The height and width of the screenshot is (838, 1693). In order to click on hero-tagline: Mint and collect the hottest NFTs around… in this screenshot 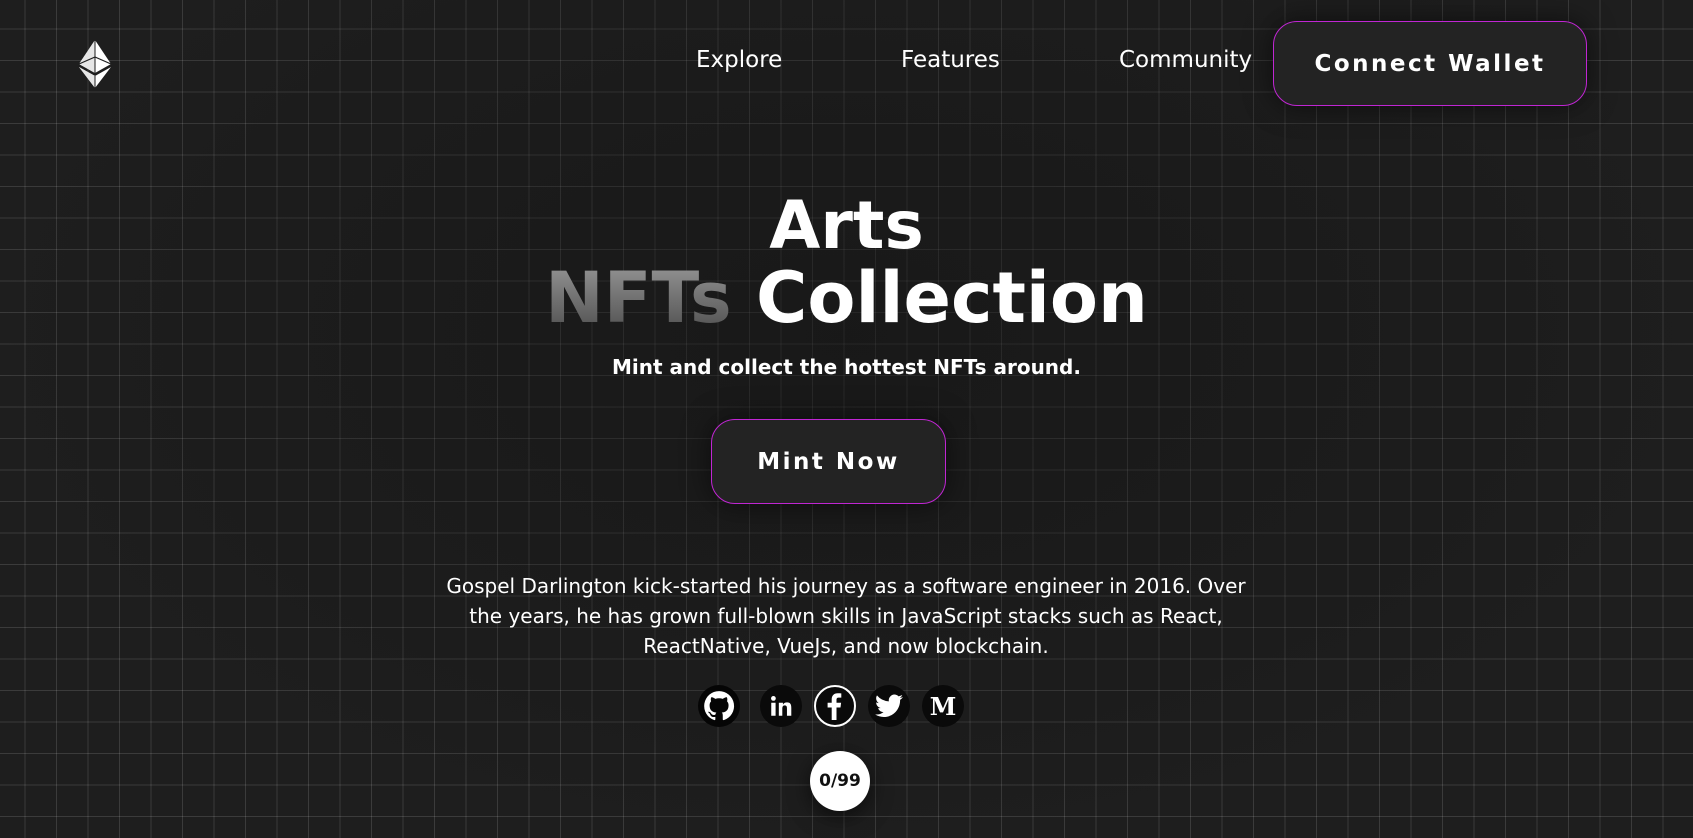, I will do `click(846, 367)`.